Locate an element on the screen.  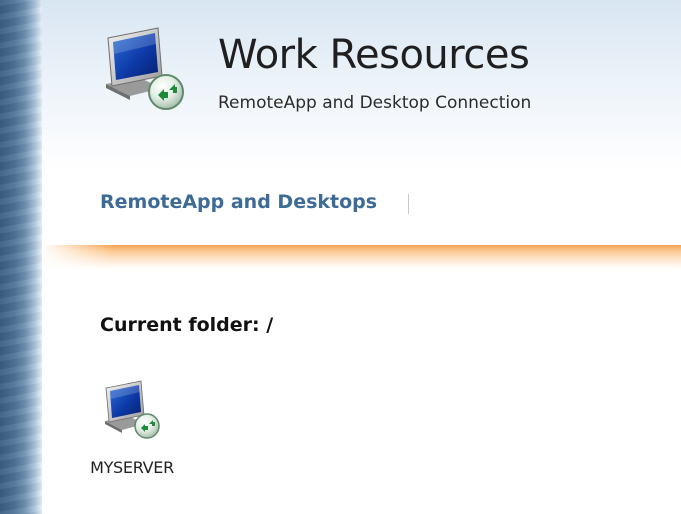
resource-item-label: MYSERVER is located at coordinates (132, 467).